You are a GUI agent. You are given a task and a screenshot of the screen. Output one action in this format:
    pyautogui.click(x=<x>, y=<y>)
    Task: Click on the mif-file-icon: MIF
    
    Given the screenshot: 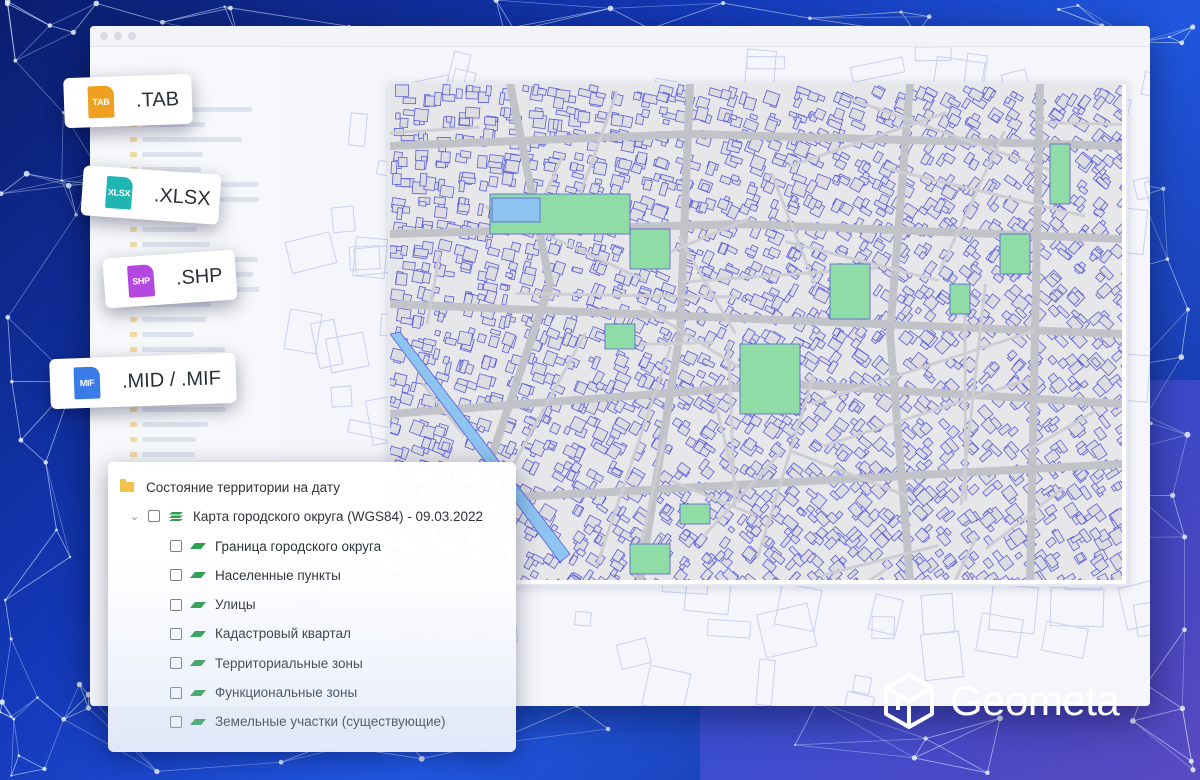 What is the action you would take?
    pyautogui.click(x=87, y=383)
    